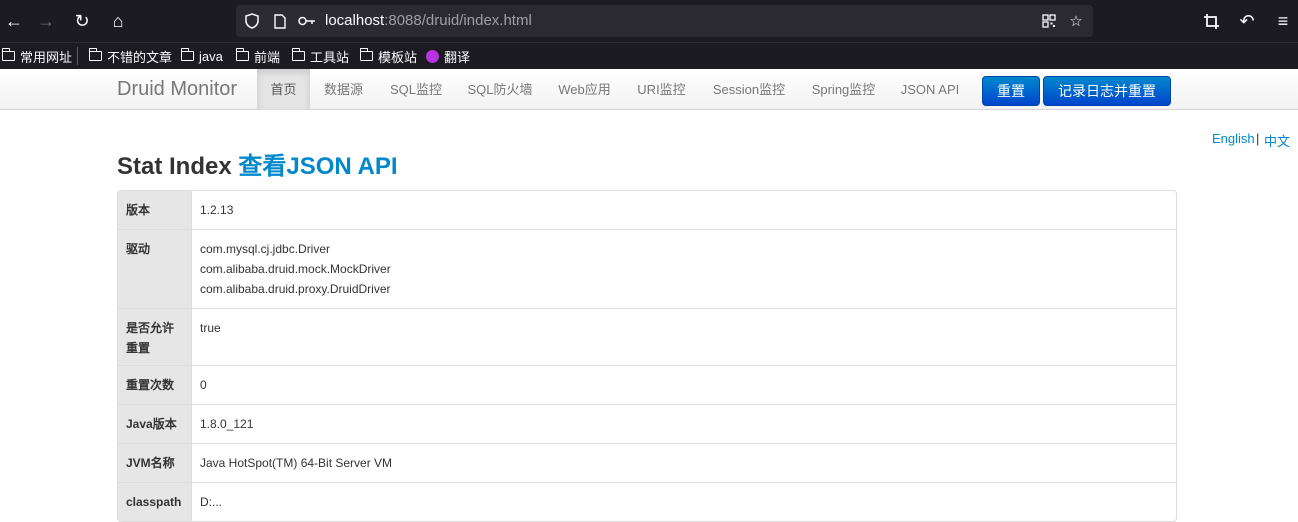  Describe the element at coordinates (1233, 138) in the screenshot. I see `lang-english-link: English` at that location.